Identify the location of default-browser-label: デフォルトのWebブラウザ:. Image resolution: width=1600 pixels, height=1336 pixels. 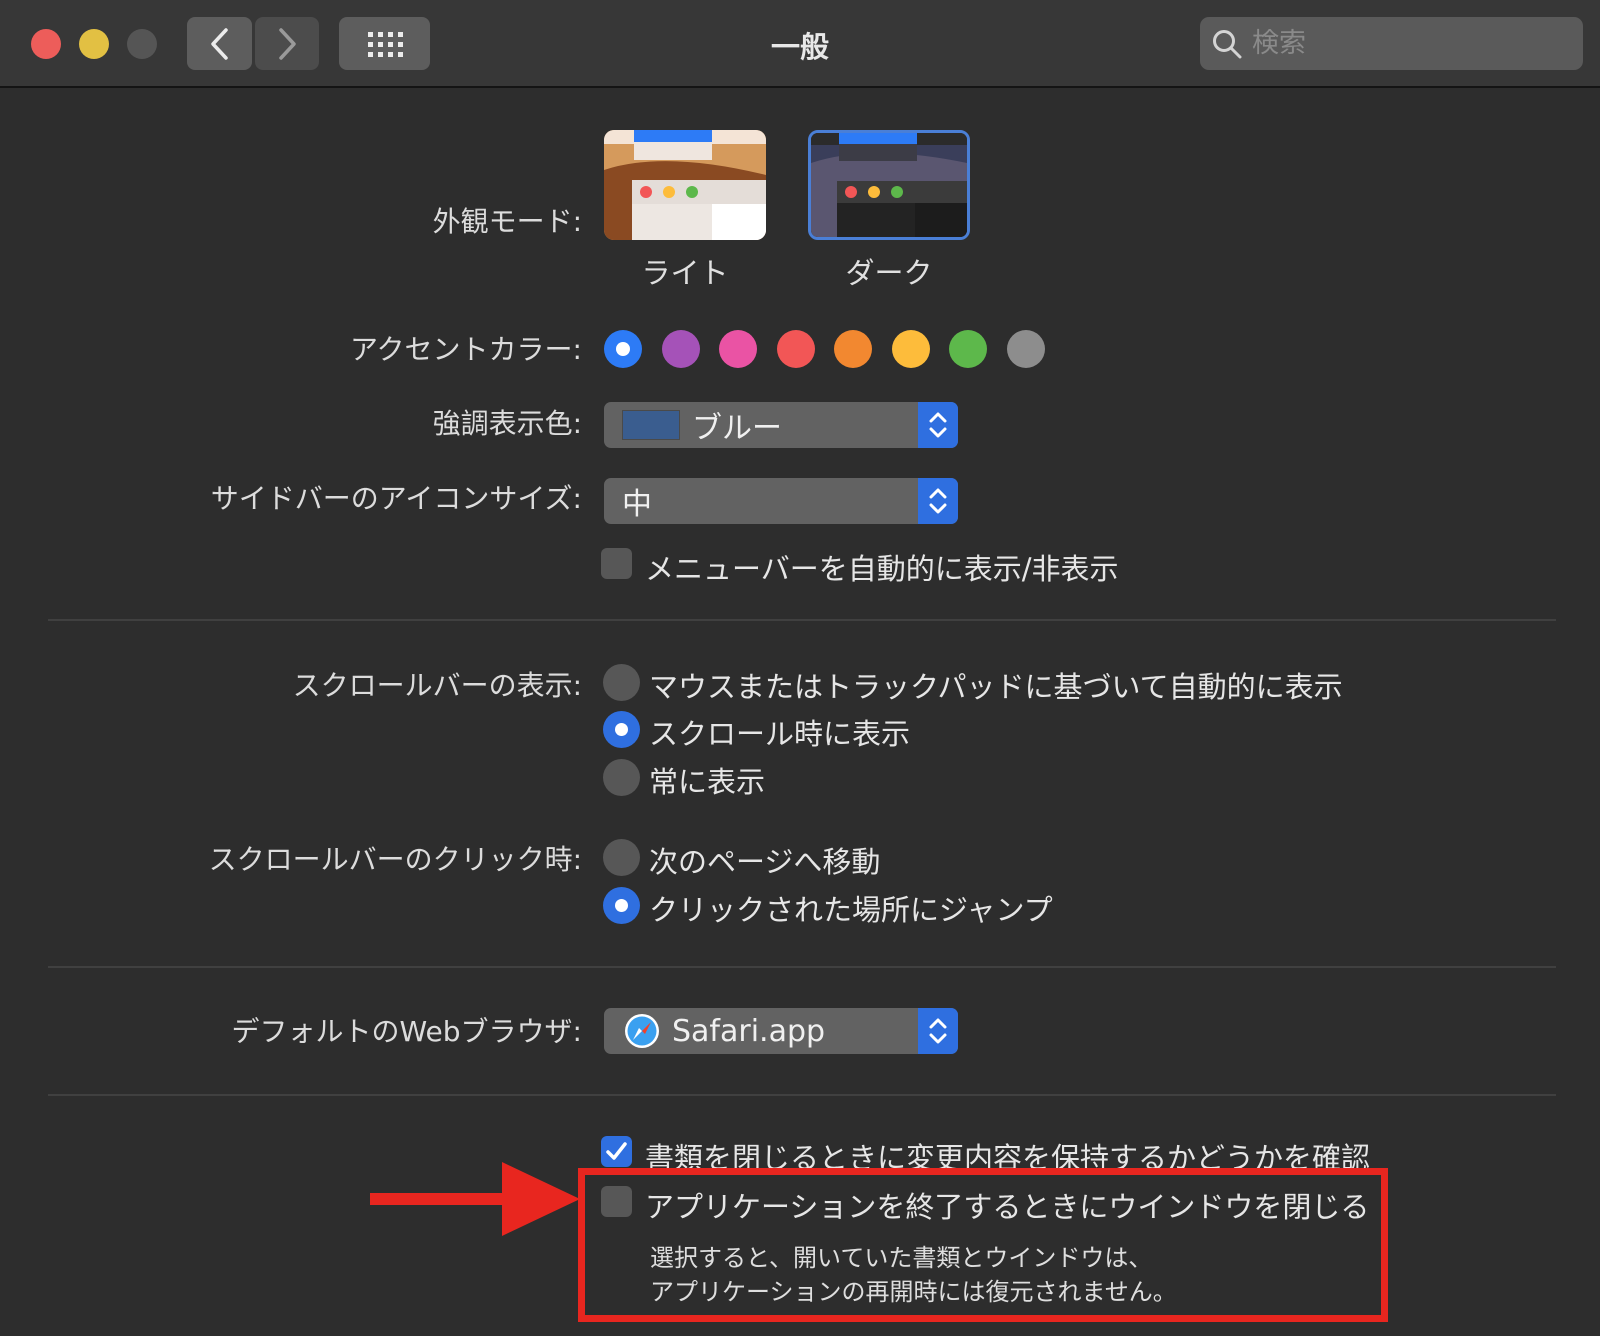
(406, 1031).